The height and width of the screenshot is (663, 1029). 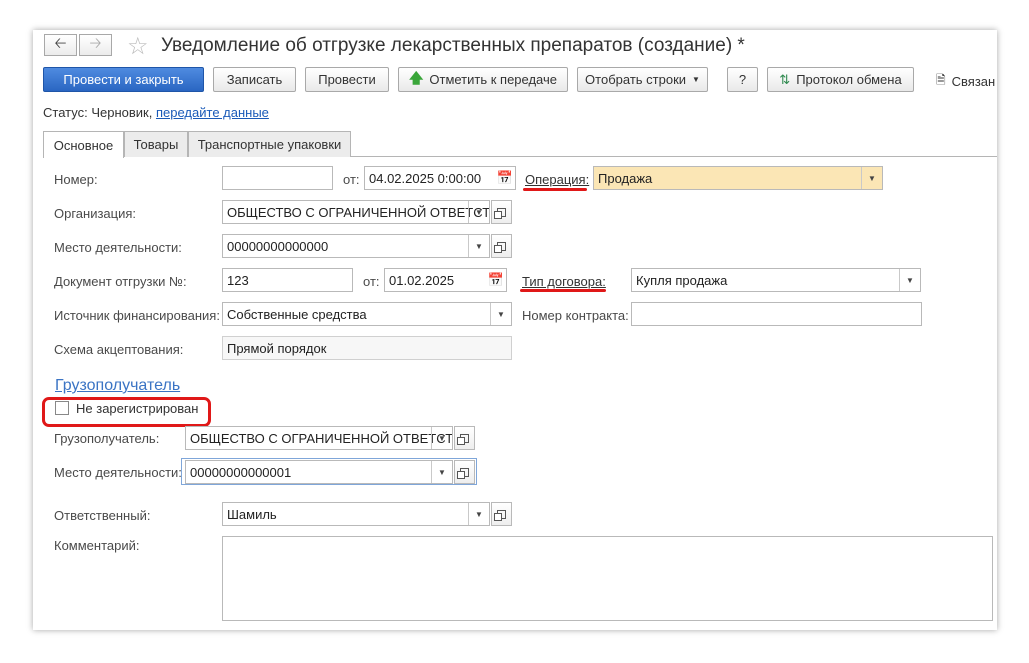 I want to click on linked-label: Связан, so click(x=973, y=81).